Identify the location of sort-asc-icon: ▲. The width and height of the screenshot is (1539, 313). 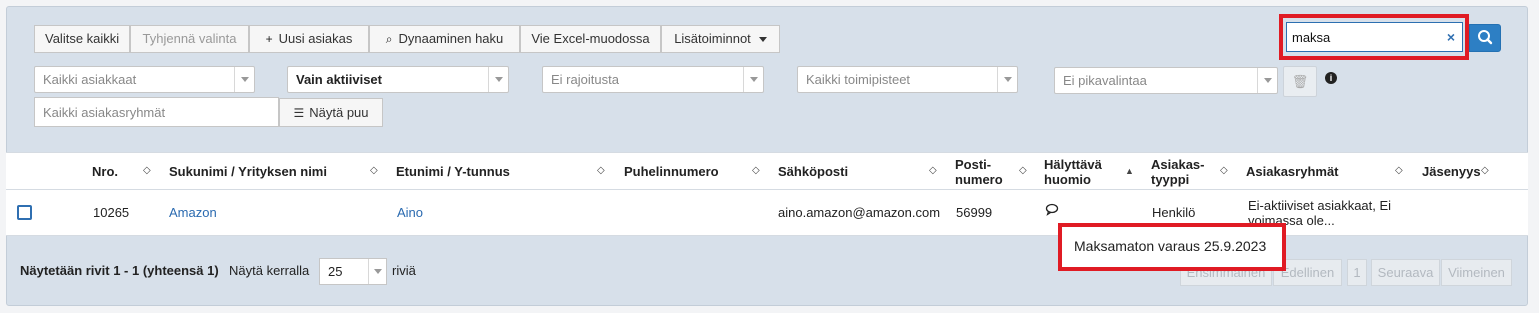
(1129, 171).